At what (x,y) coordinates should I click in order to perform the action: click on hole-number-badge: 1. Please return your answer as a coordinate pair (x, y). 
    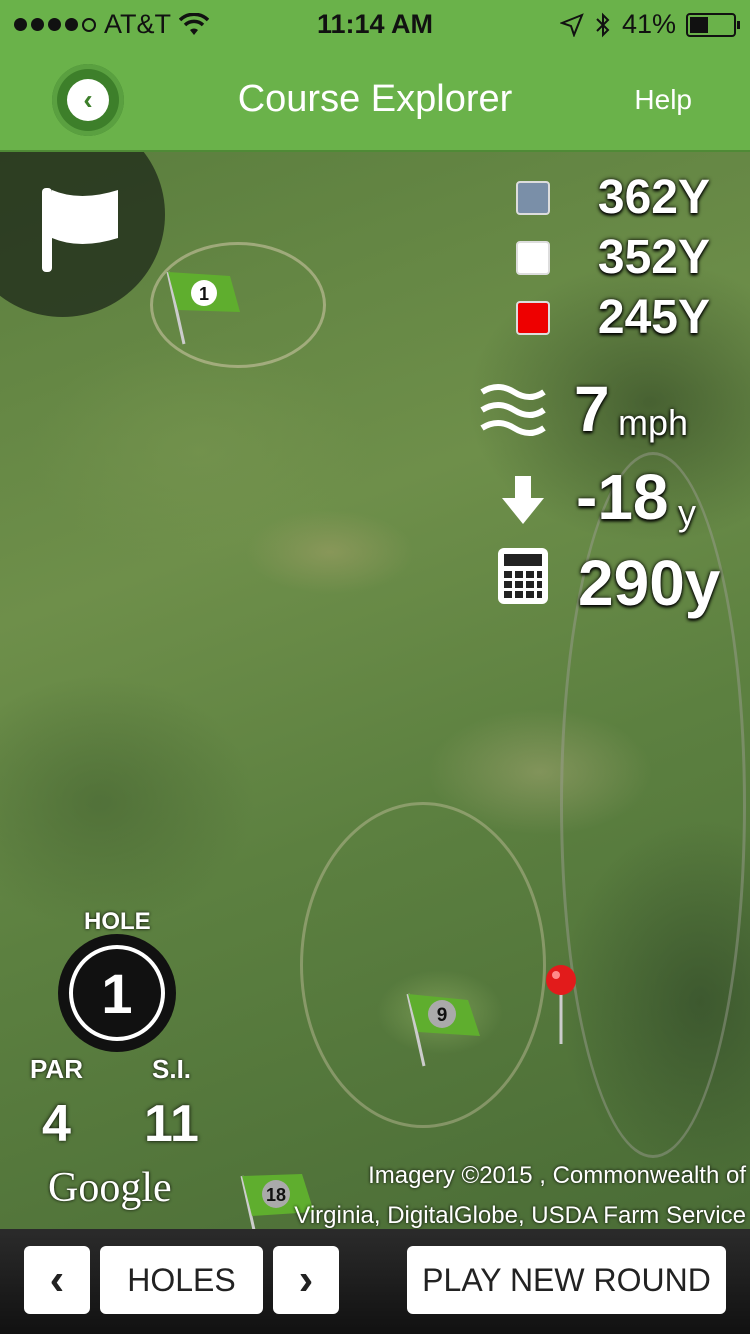
    Looking at the image, I should click on (117, 993).